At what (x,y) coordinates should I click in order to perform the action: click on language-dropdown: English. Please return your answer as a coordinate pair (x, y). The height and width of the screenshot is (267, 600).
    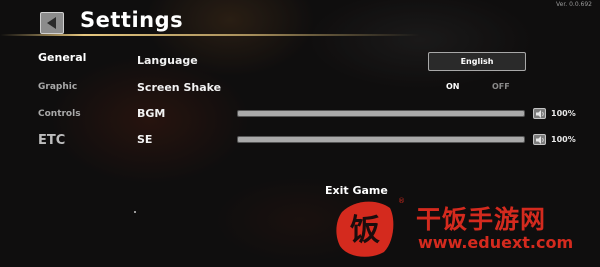
    Looking at the image, I should click on (477, 61).